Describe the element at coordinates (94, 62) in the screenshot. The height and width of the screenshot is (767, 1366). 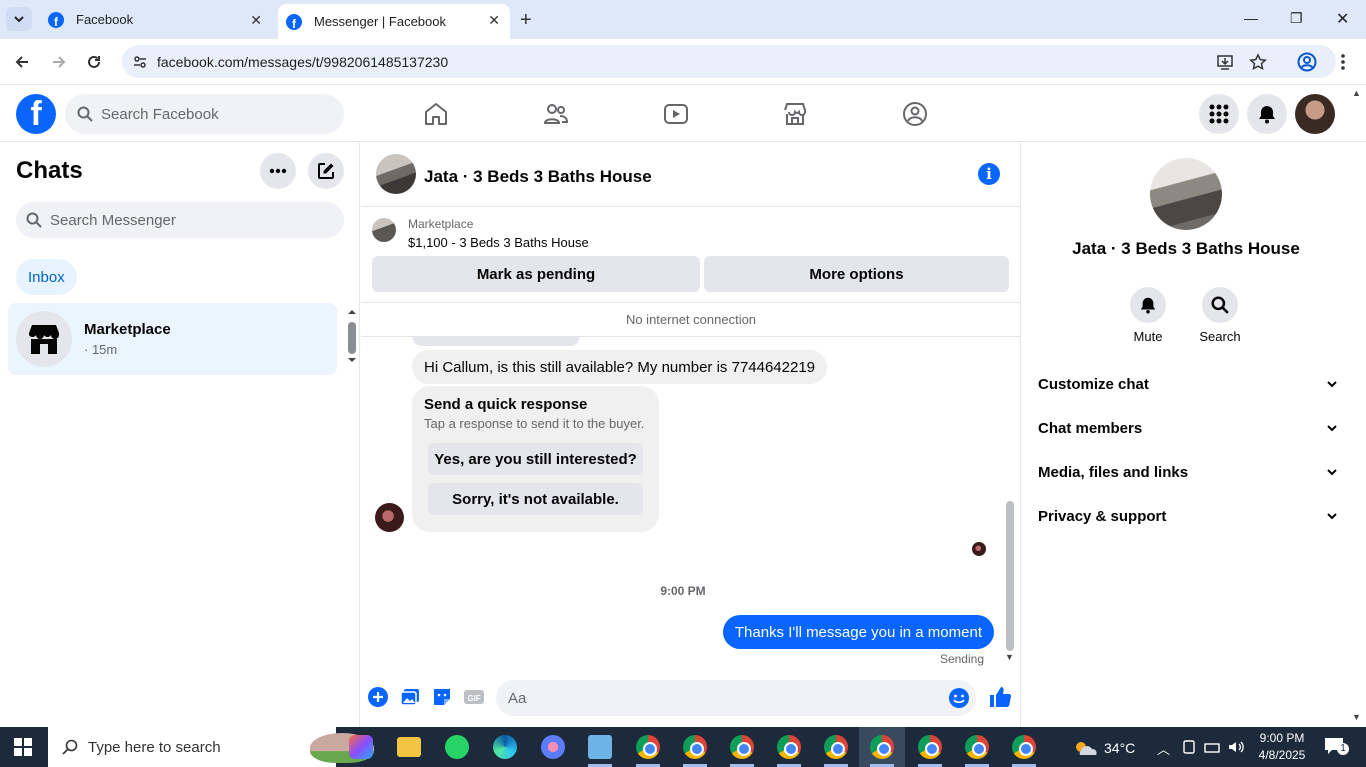
I see `reload-button` at that location.